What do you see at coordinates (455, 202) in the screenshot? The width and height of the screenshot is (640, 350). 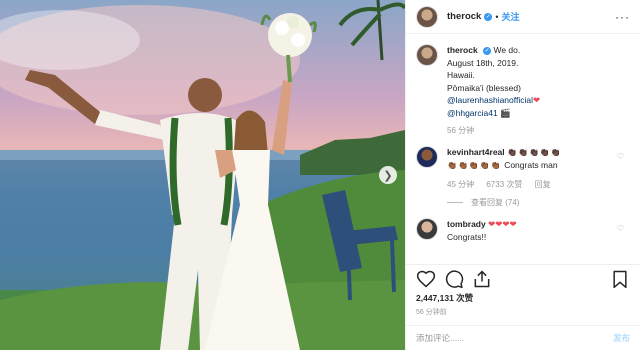 I see `replies-divider` at bounding box center [455, 202].